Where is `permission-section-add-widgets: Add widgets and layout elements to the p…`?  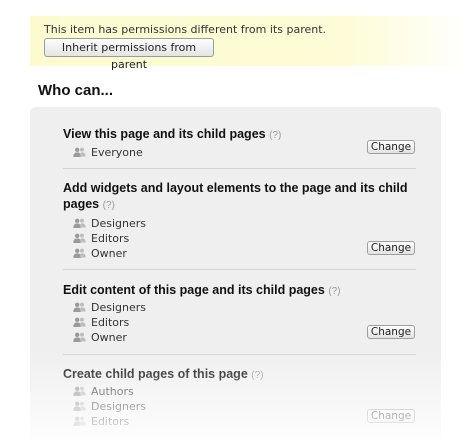
permission-section-add-widgets: Add widgets and layout elements to the p… is located at coordinates (239, 220).